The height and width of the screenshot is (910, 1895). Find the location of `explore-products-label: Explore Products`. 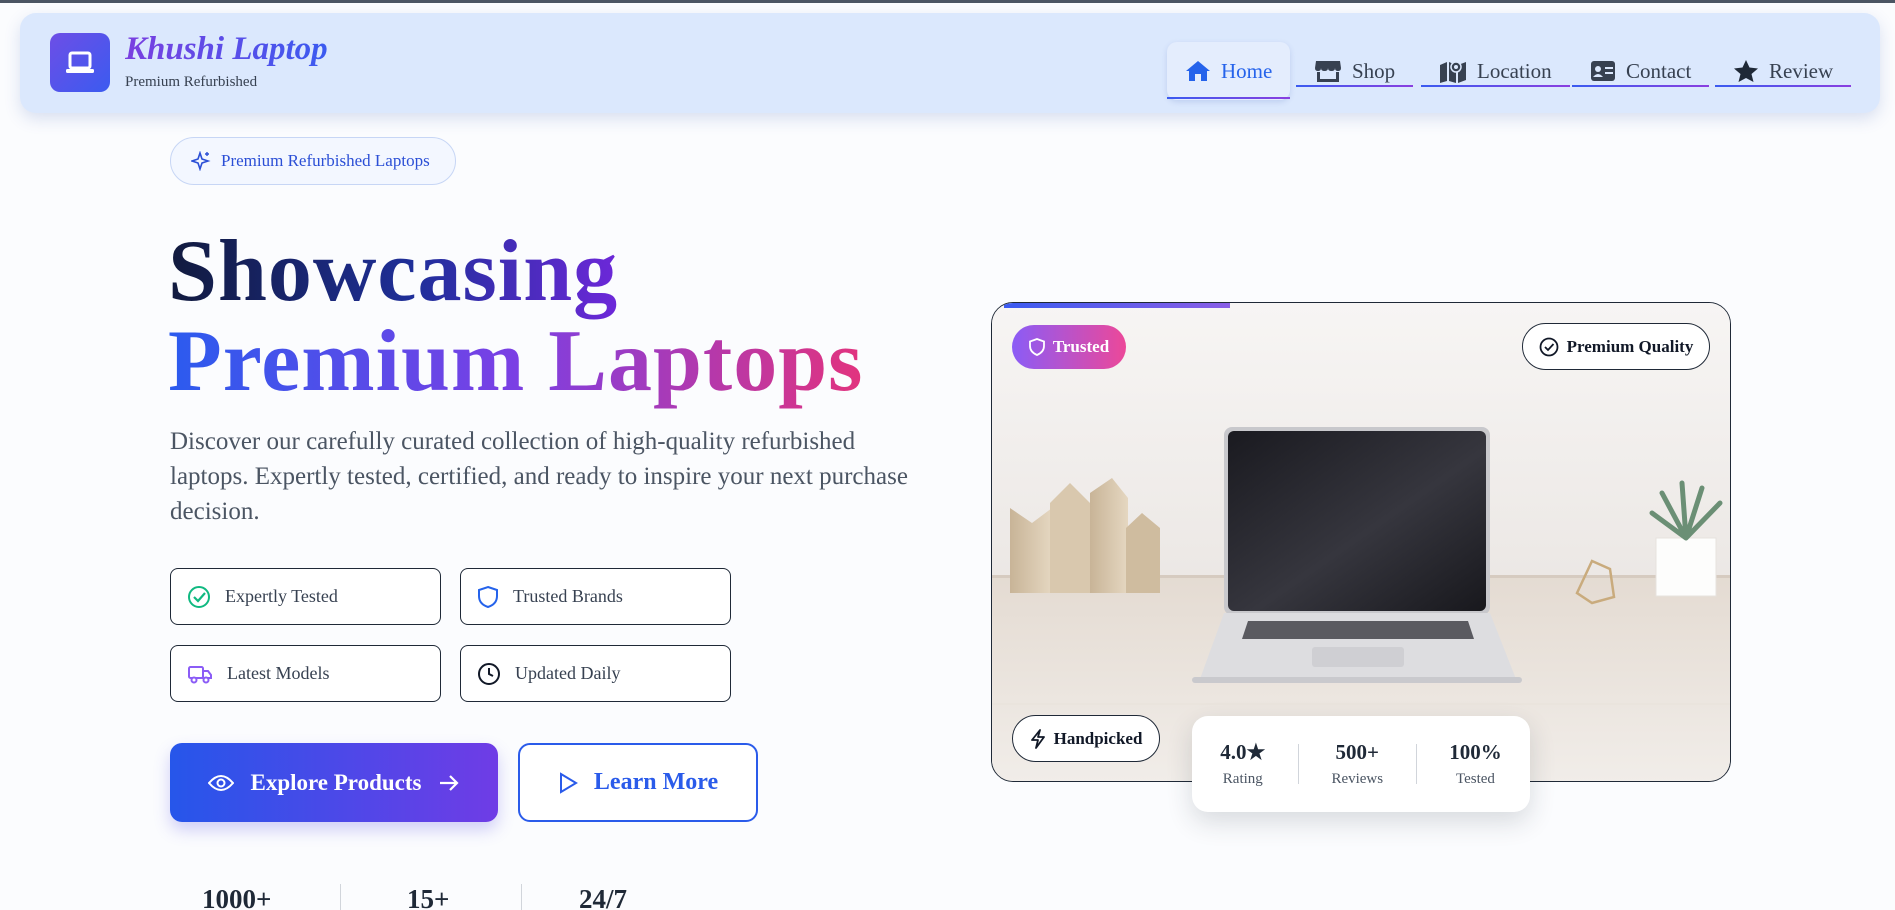

explore-products-label: Explore Products is located at coordinates (336, 782).